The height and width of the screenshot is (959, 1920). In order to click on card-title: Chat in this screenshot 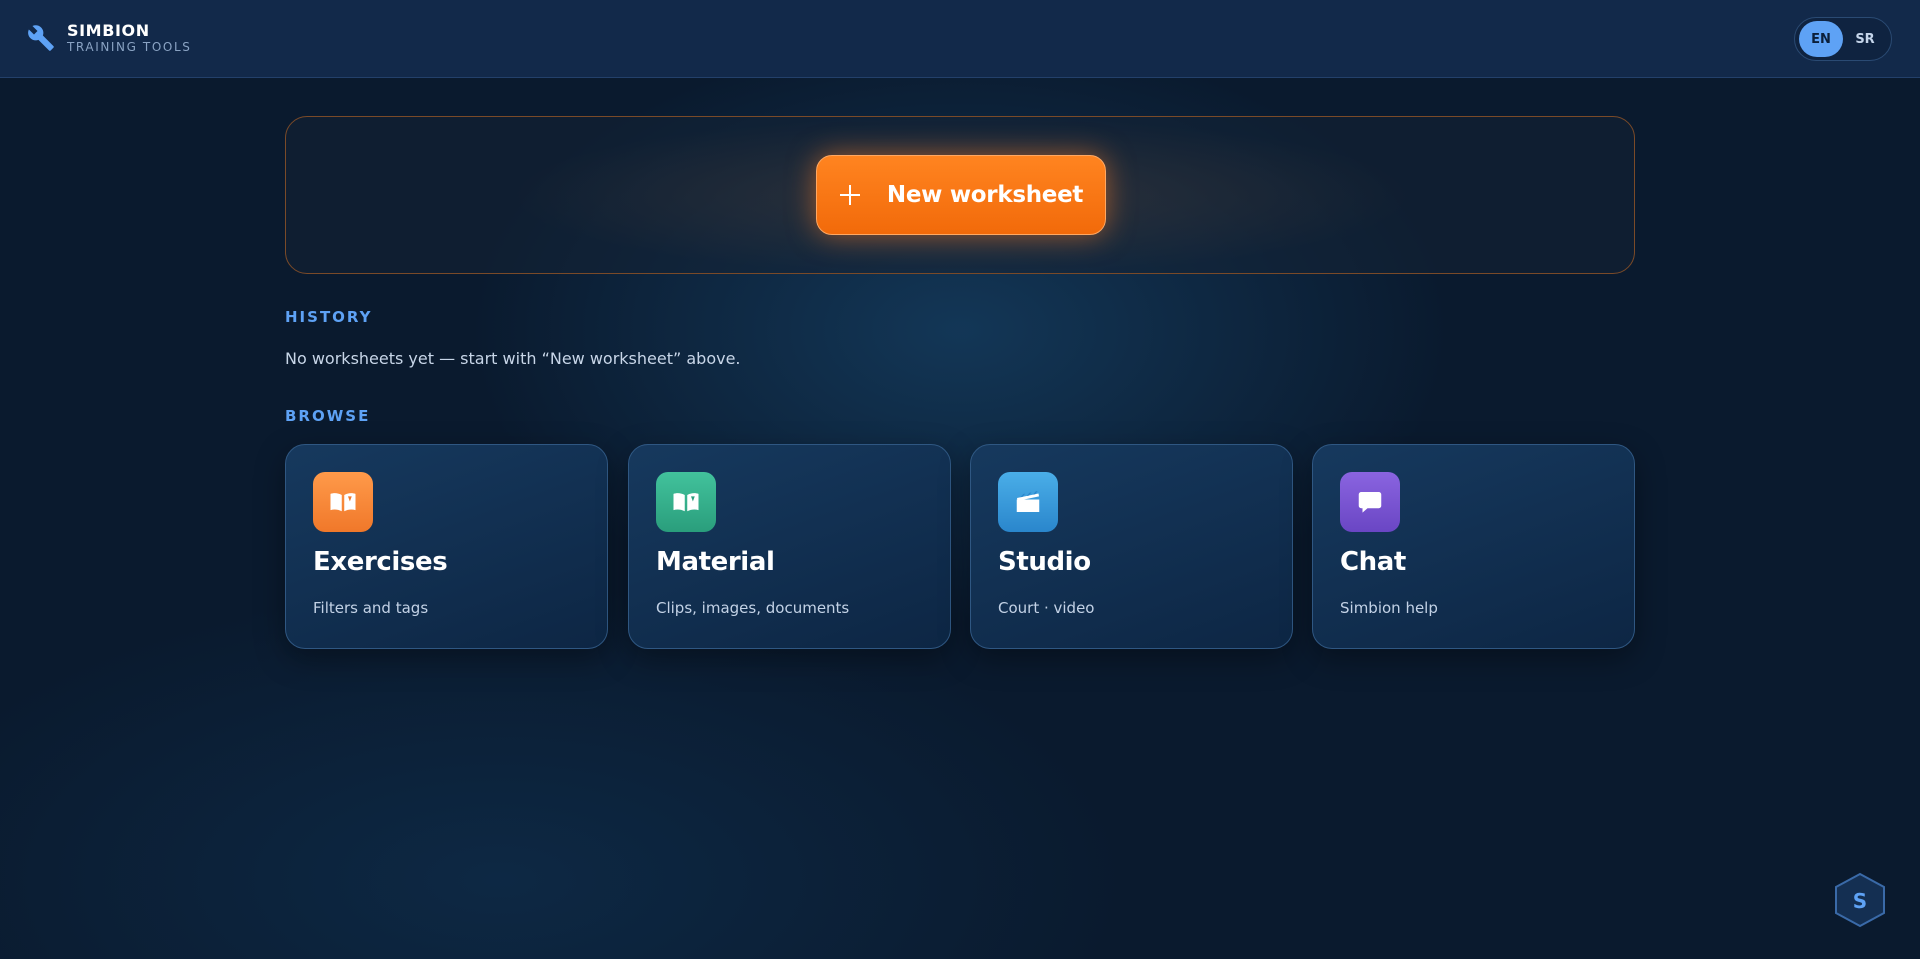, I will do `click(1373, 562)`.